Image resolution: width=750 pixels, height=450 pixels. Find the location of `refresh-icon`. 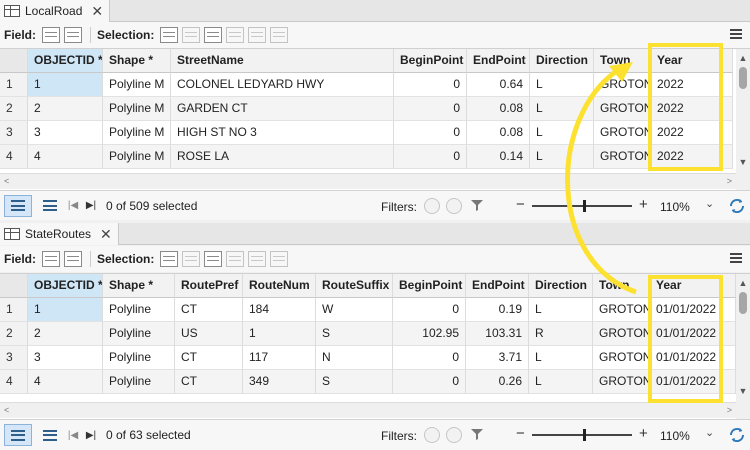

refresh-icon is located at coordinates (737, 206).